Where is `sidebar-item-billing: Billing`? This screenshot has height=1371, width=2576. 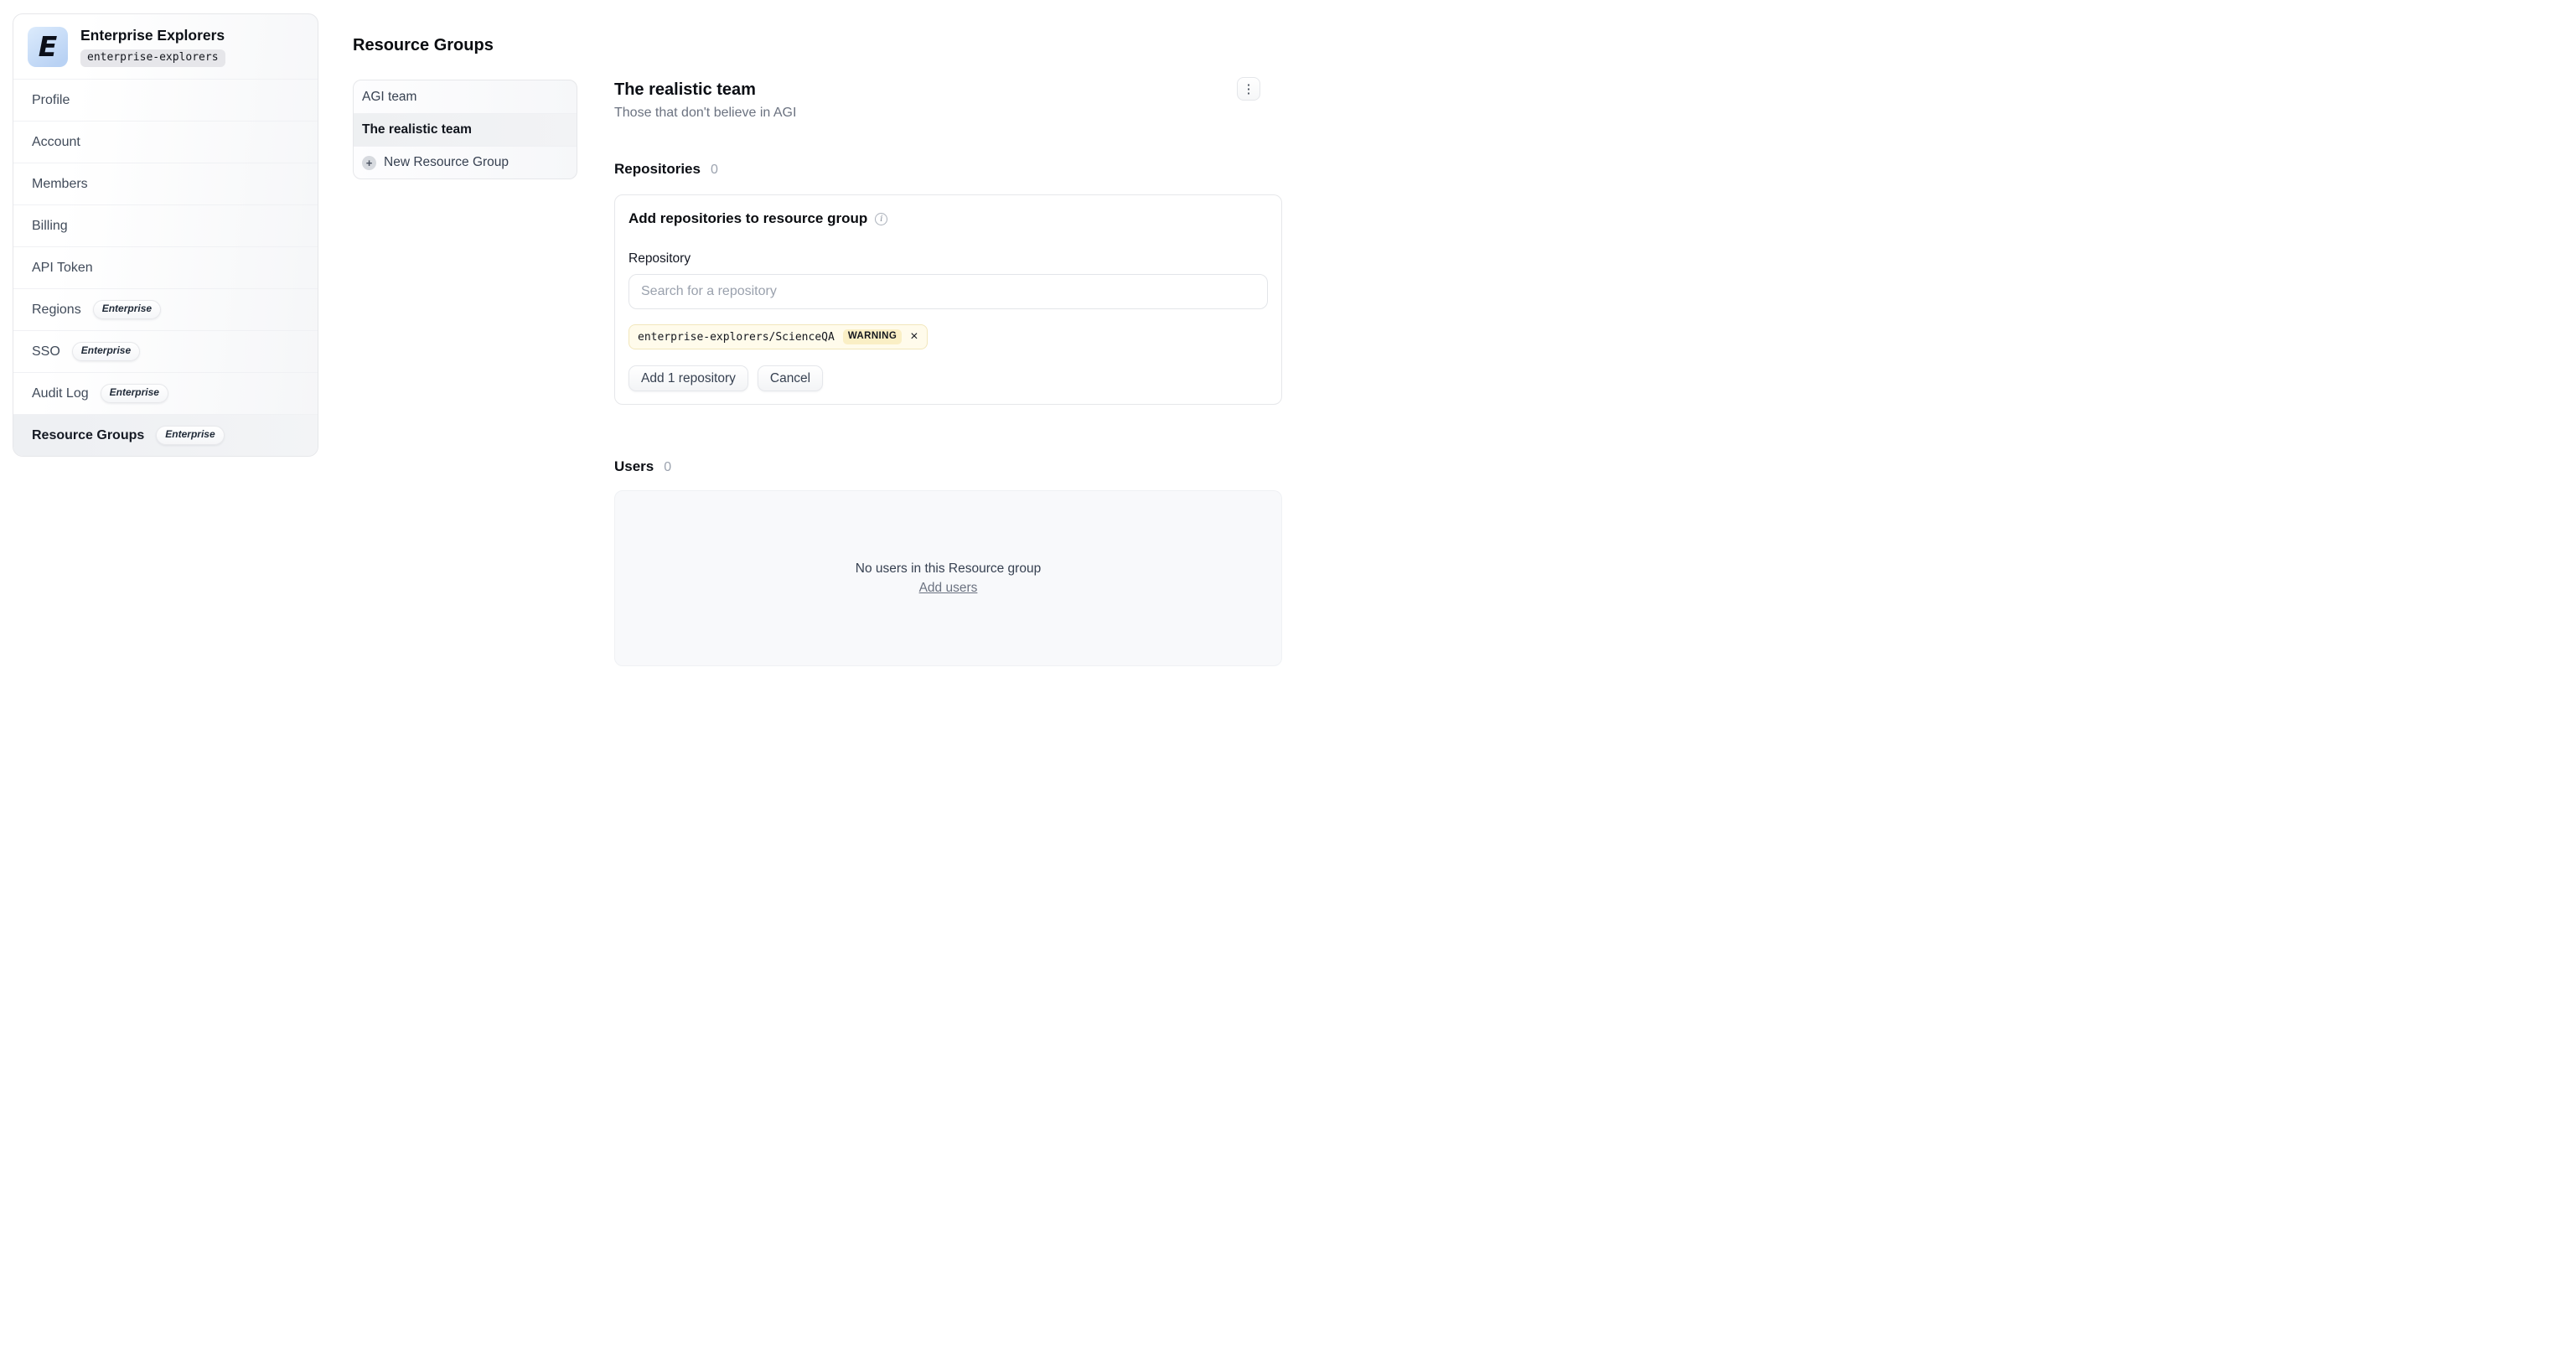
sidebar-item-billing: Billing is located at coordinates (165, 225).